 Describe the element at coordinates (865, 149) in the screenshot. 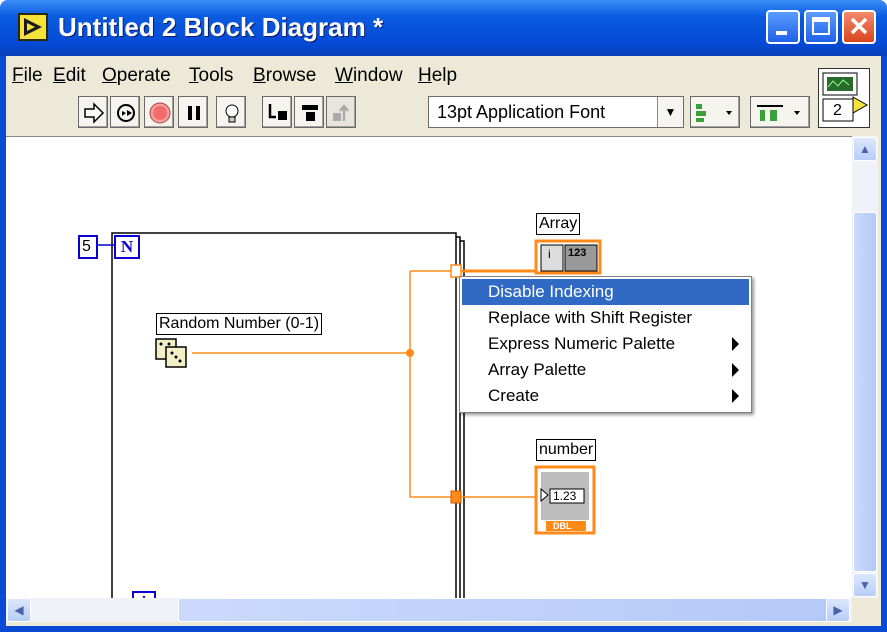

I see `scroll-up-icon: ▲` at that location.